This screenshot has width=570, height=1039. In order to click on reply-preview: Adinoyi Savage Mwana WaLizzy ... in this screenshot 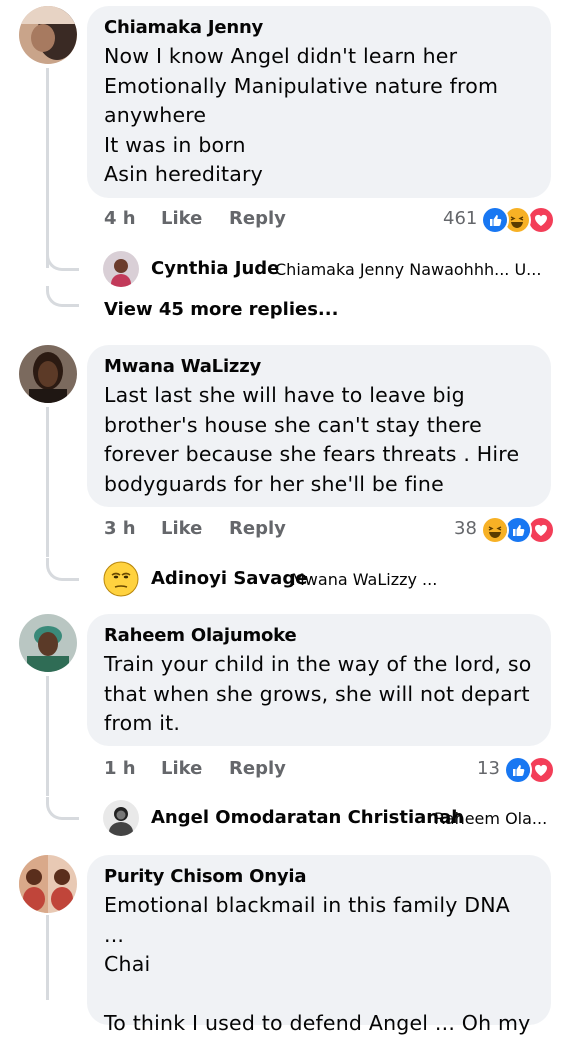, I will do `click(328, 579)`.